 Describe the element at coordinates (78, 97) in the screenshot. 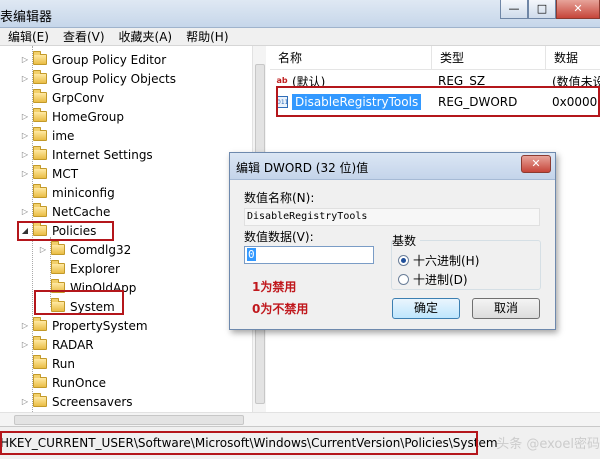

I see `tree-item-label: GrpConv` at that location.